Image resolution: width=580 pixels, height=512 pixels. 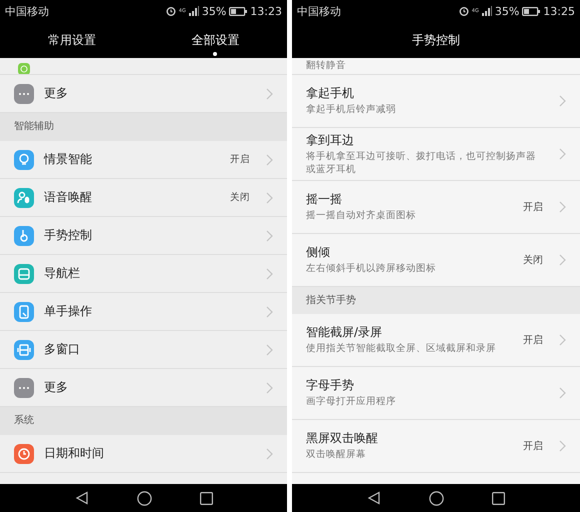 I want to click on setting-description: 拿起手机后铃声减弱, so click(x=351, y=110).